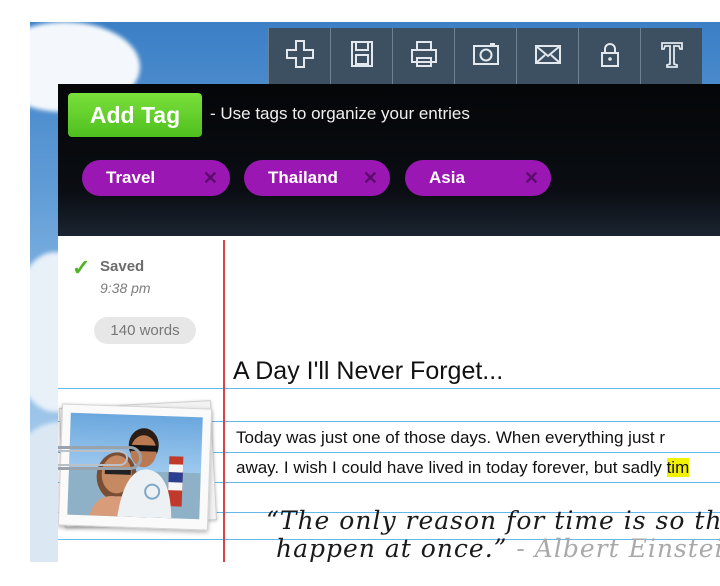 This screenshot has height=586, width=720. Describe the element at coordinates (678, 467) in the screenshot. I see `highlighted-text: tim` at that location.